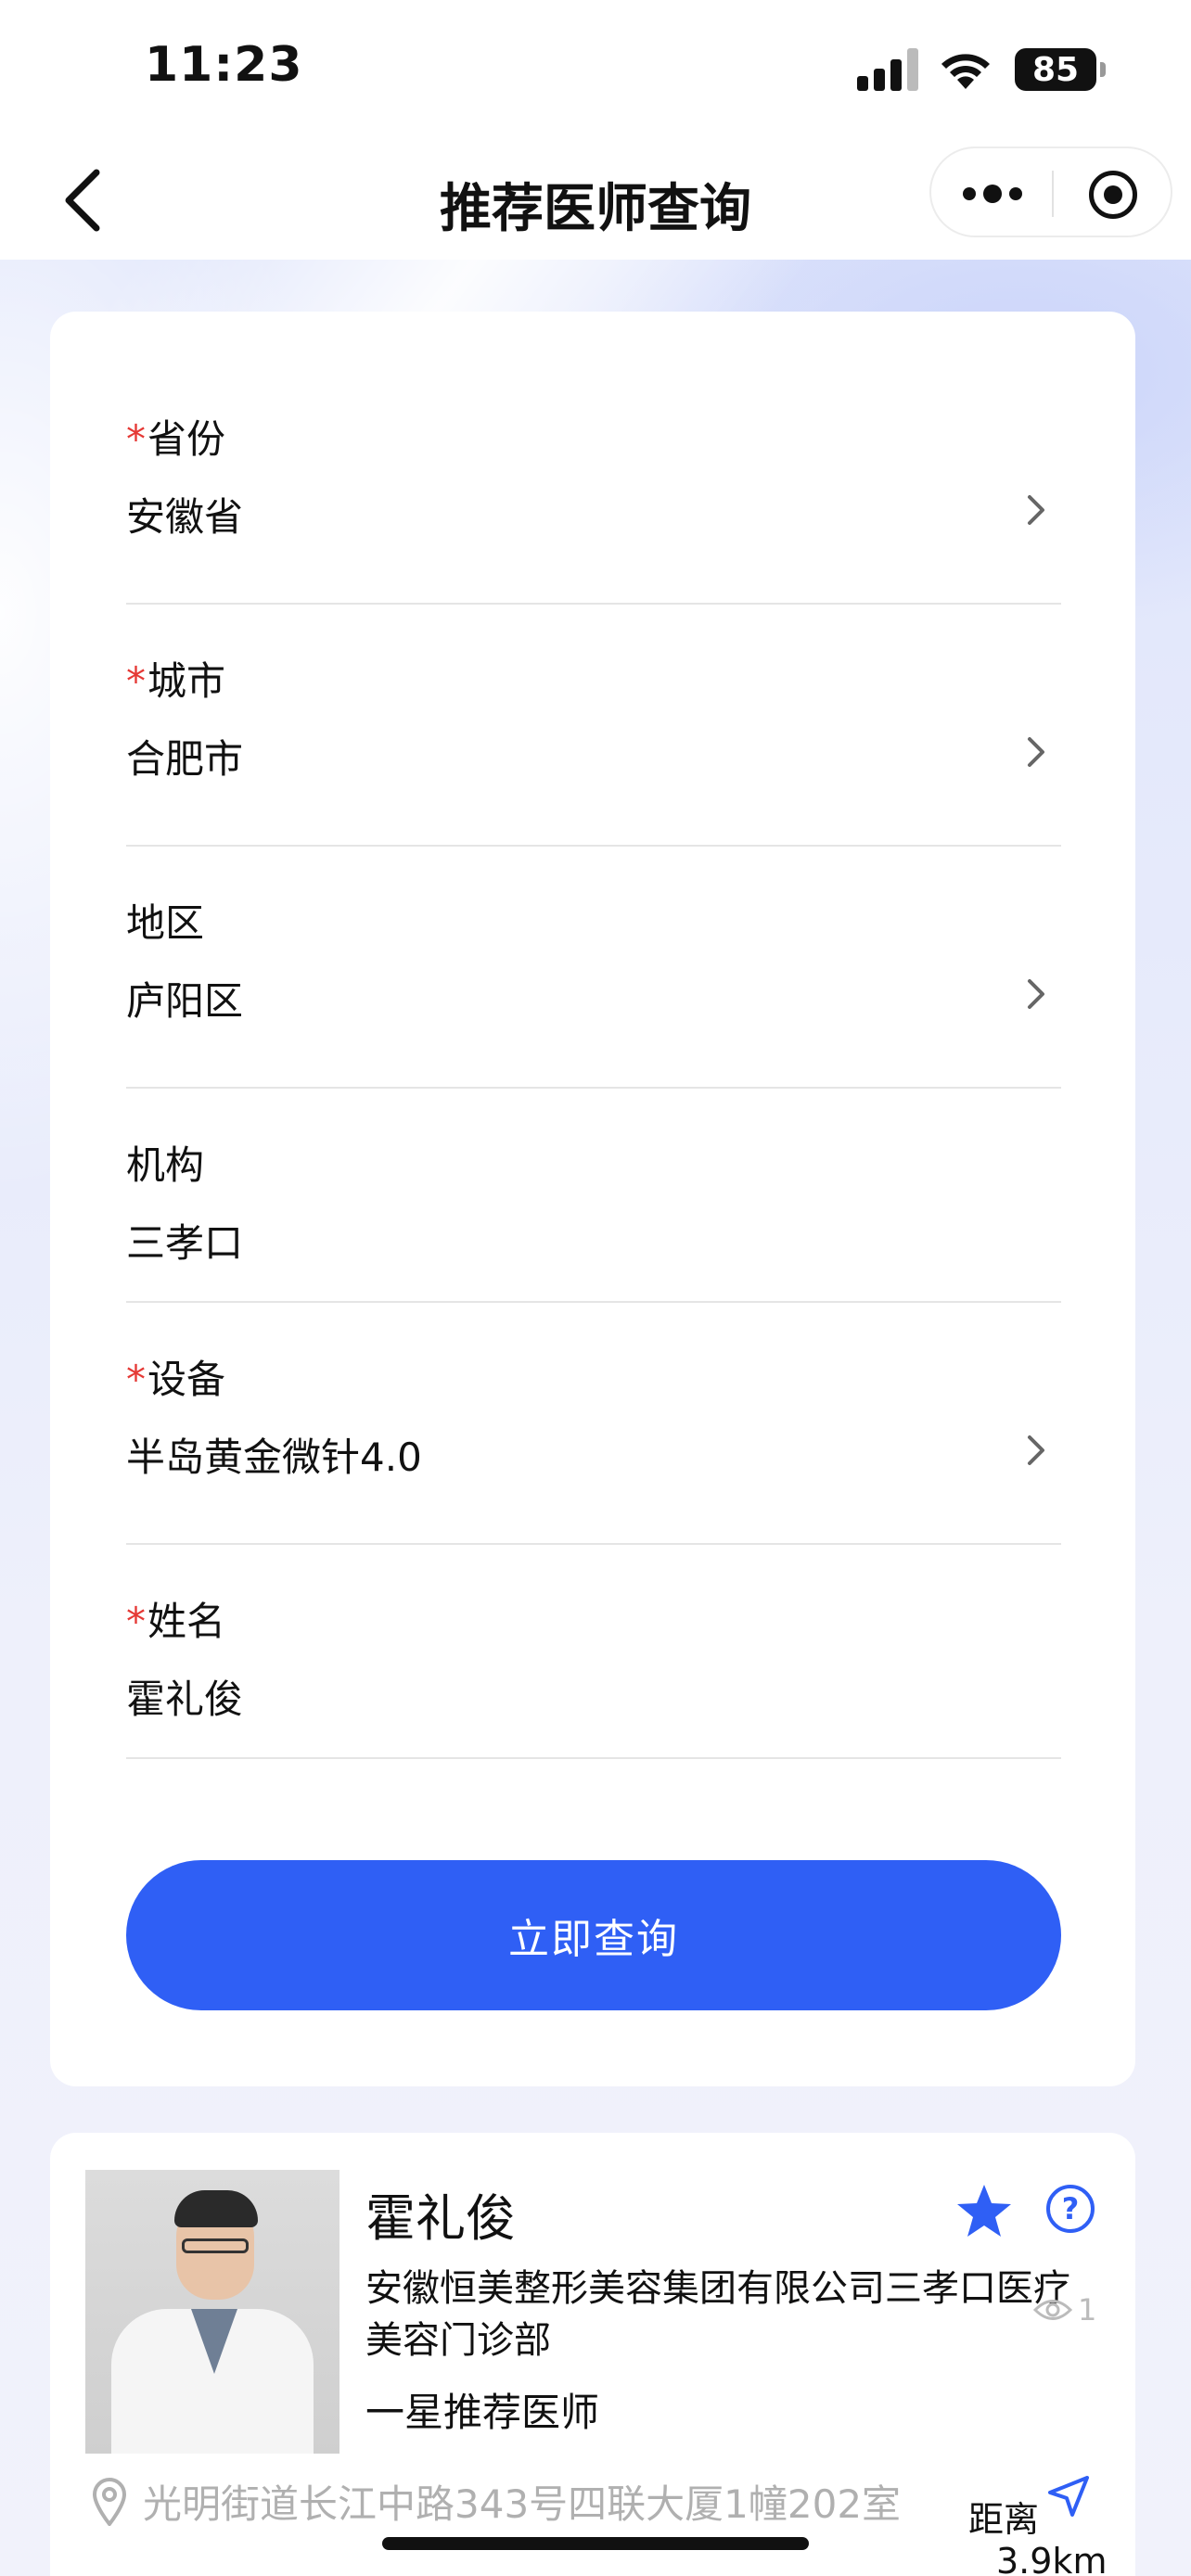 Image resolution: width=1191 pixels, height=2576 pixels. I want to click on wifi-icon, so click(966, 71).